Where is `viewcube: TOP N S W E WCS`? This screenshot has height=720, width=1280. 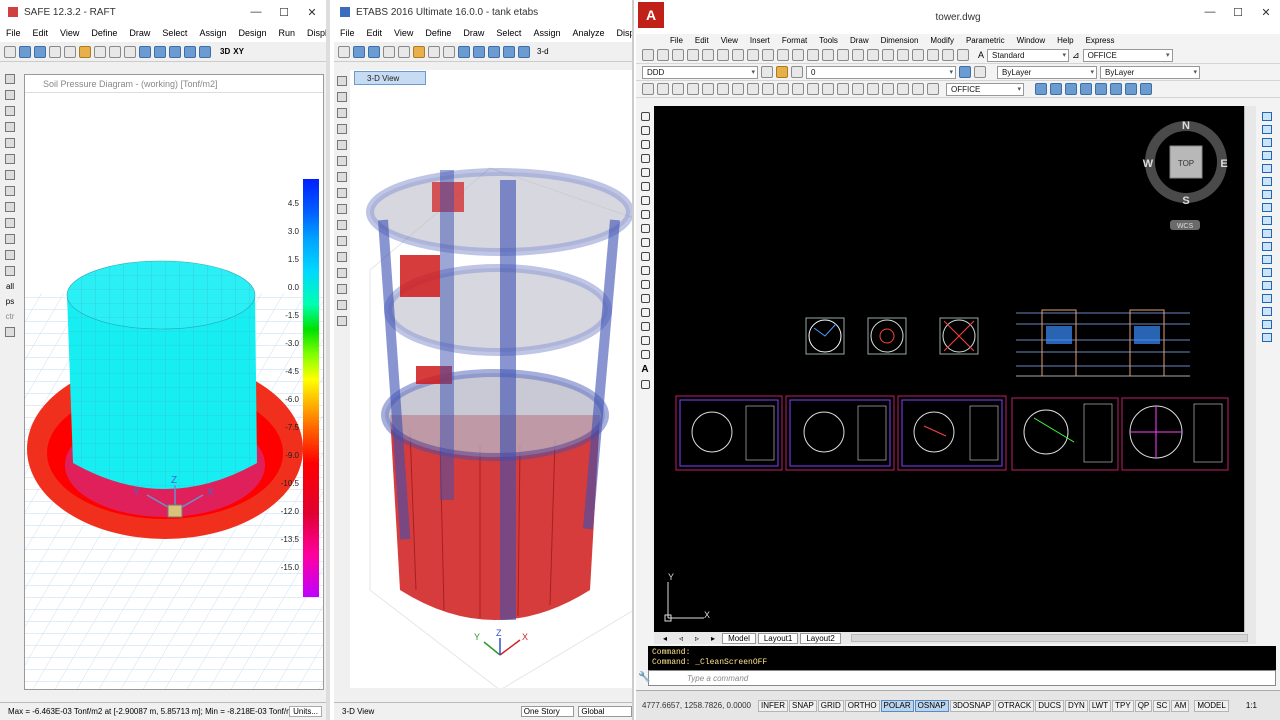
viewcube: TOP N S W E WCS is located at coordinates (1185, 175).